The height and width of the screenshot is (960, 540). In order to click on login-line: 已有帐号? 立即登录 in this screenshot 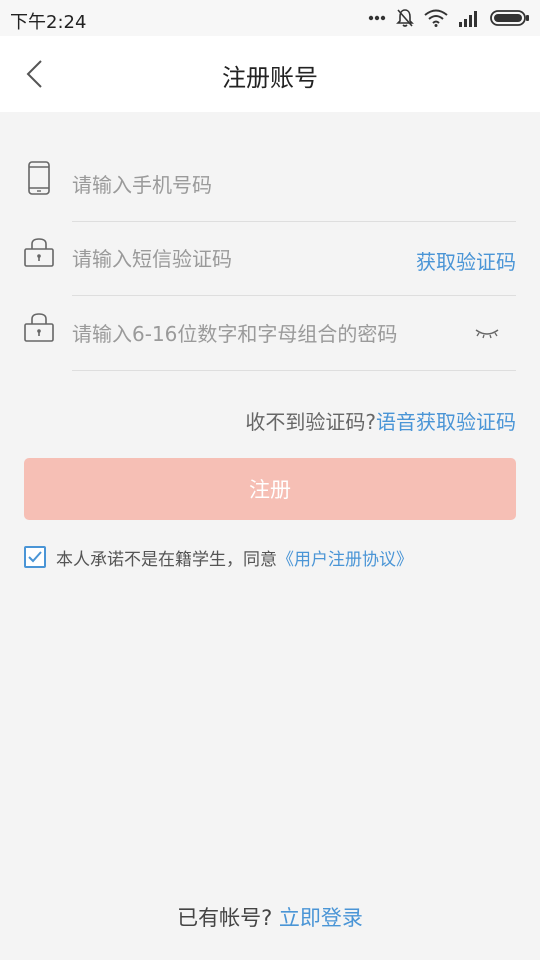, I will do `click(270, 917)`.